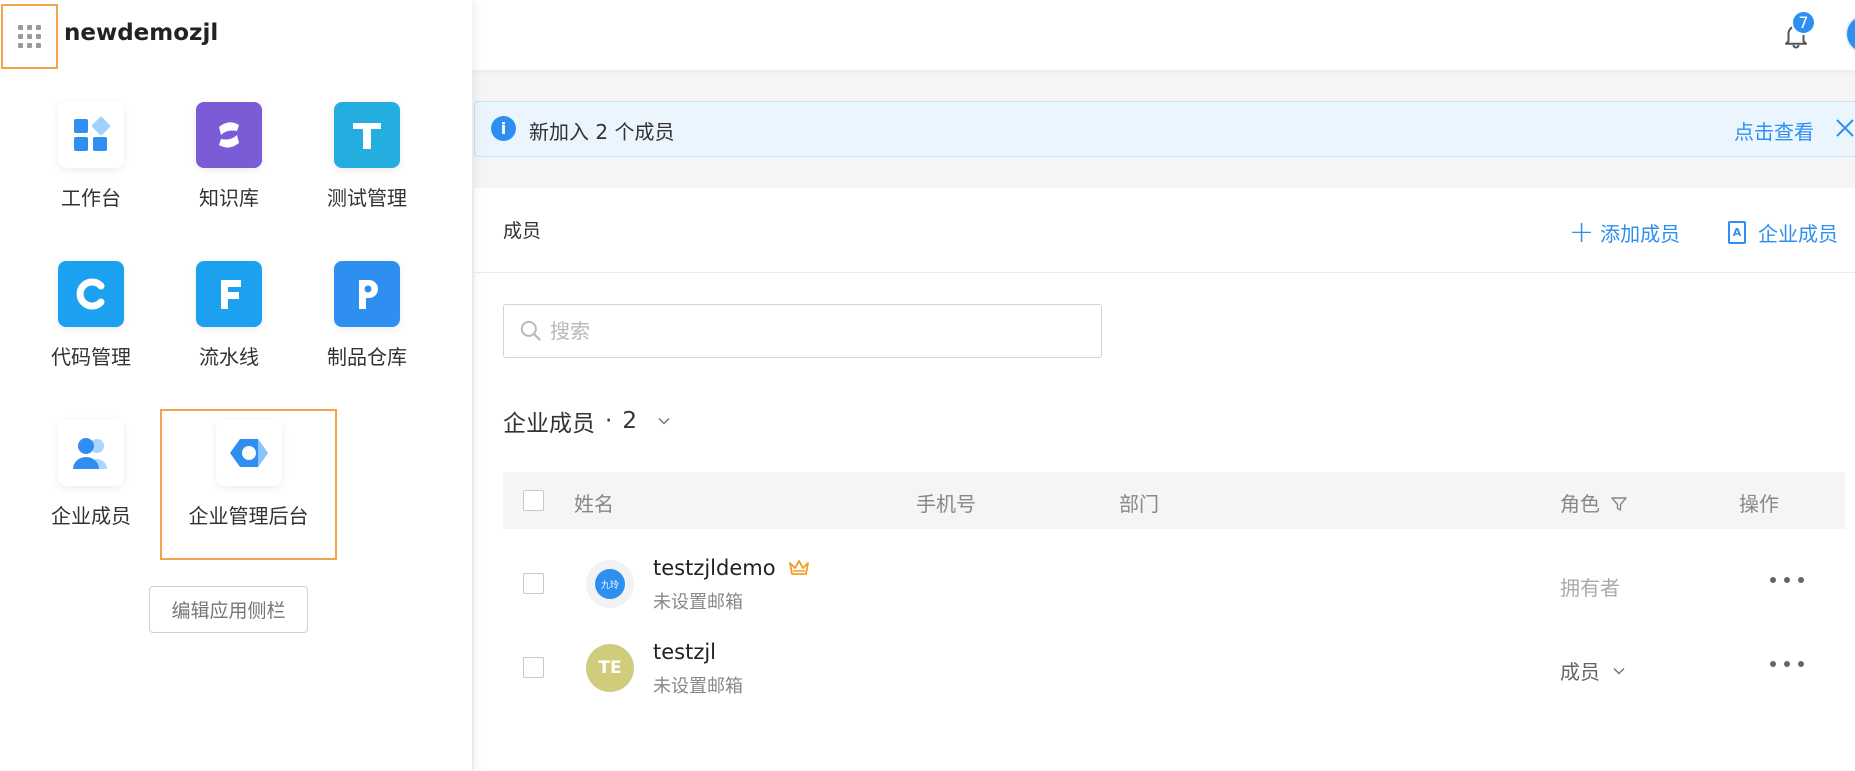 This screenshot has height=771, width=1855. Describe the element at coordinates (1844, 128) in the screenshot. I see `close-icon` at that location.